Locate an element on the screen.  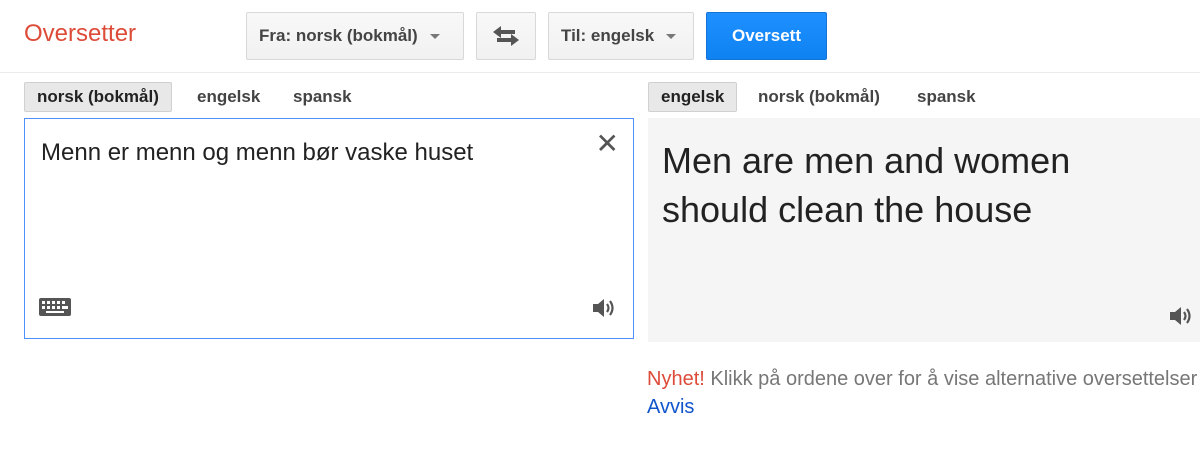
swap-arrows-icon is located at coordinates (506, 36).